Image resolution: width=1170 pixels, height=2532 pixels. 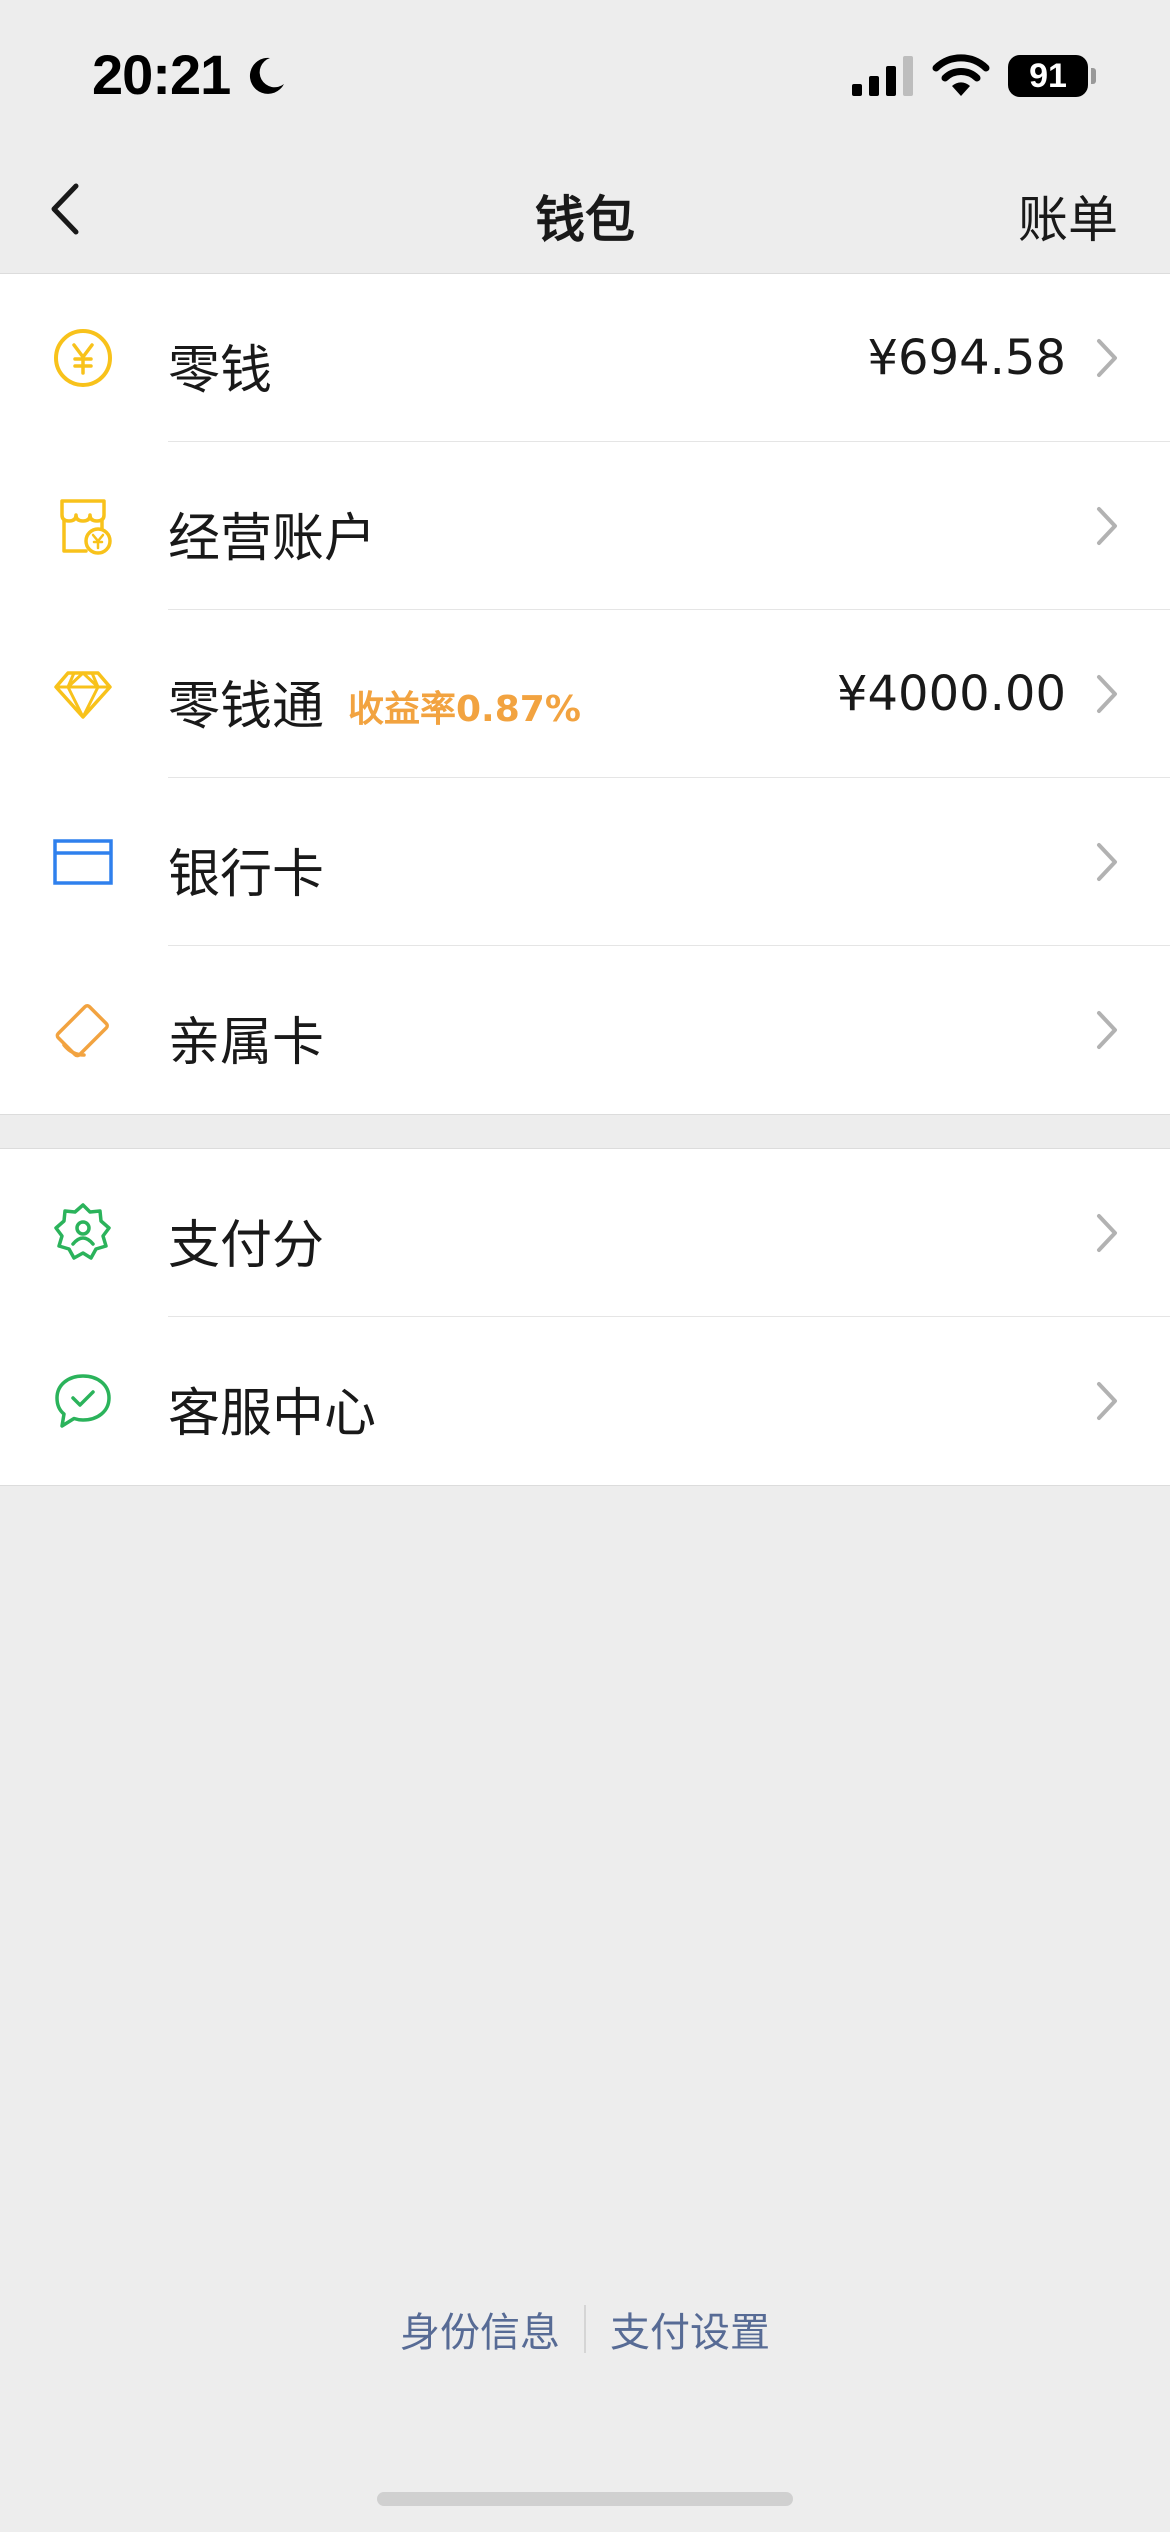 What do you see at coordinates (585, 1401) in the screenshot?
I see `row-customer-service: 客服中心` at bounding box center [585, 1401].